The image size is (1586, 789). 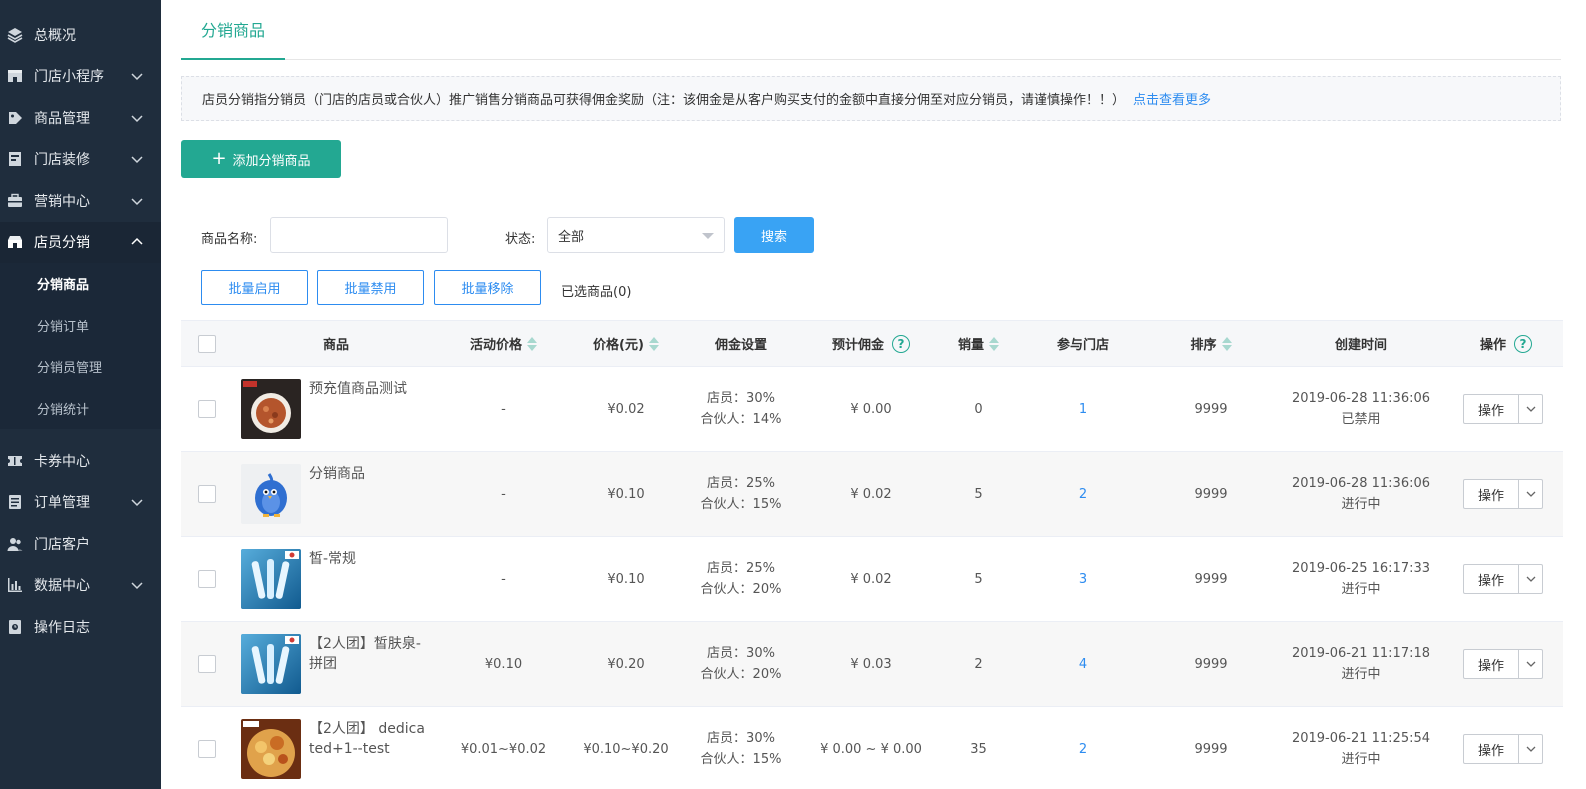 What do you see at coordinates (571, 237) in the screenshot?
I see `status-select-value: 全部` at bounding box center [571, 237].